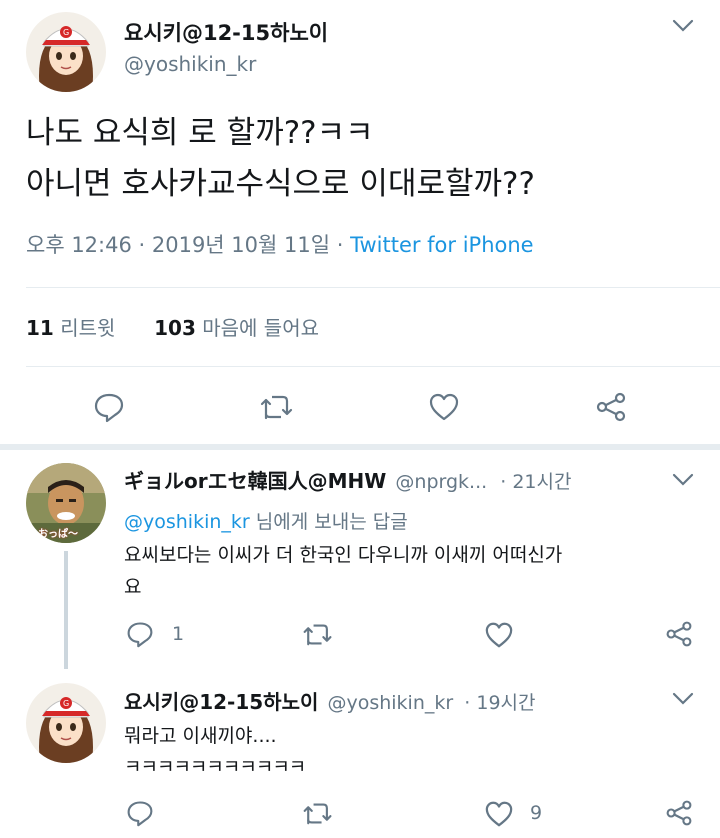  I want to click on like-count: 103, so click(175, 328).